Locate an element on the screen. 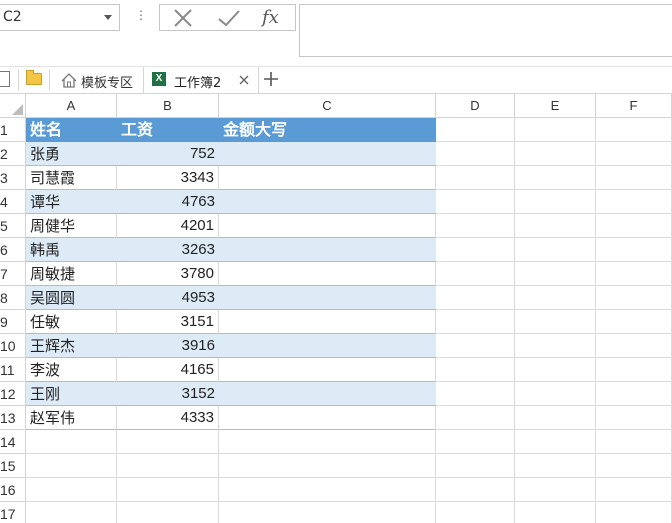  folder-icon is located at coordinates (34, 77).